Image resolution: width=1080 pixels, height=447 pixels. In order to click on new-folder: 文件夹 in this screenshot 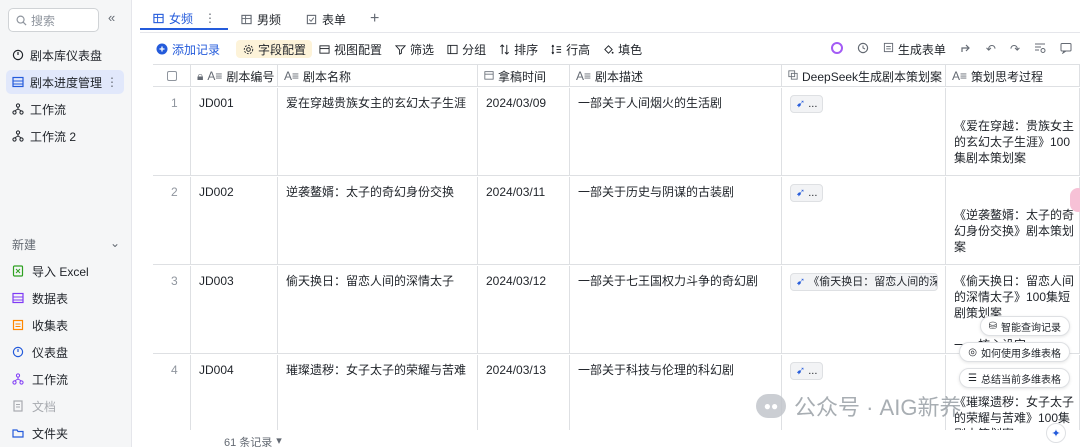, I will do `click(40, 433)`.